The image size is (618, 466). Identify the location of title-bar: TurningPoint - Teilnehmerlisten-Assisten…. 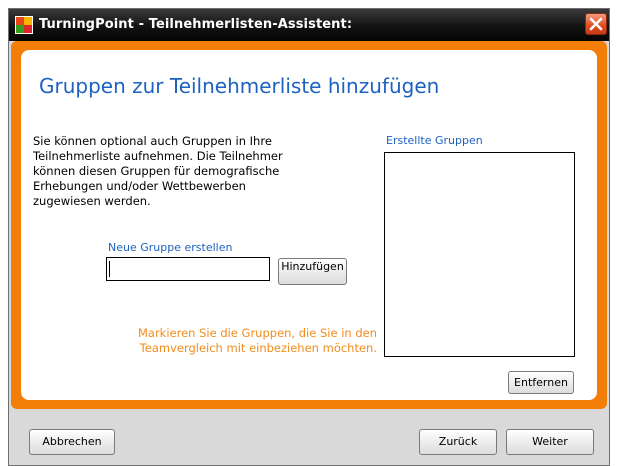
(309, 25).